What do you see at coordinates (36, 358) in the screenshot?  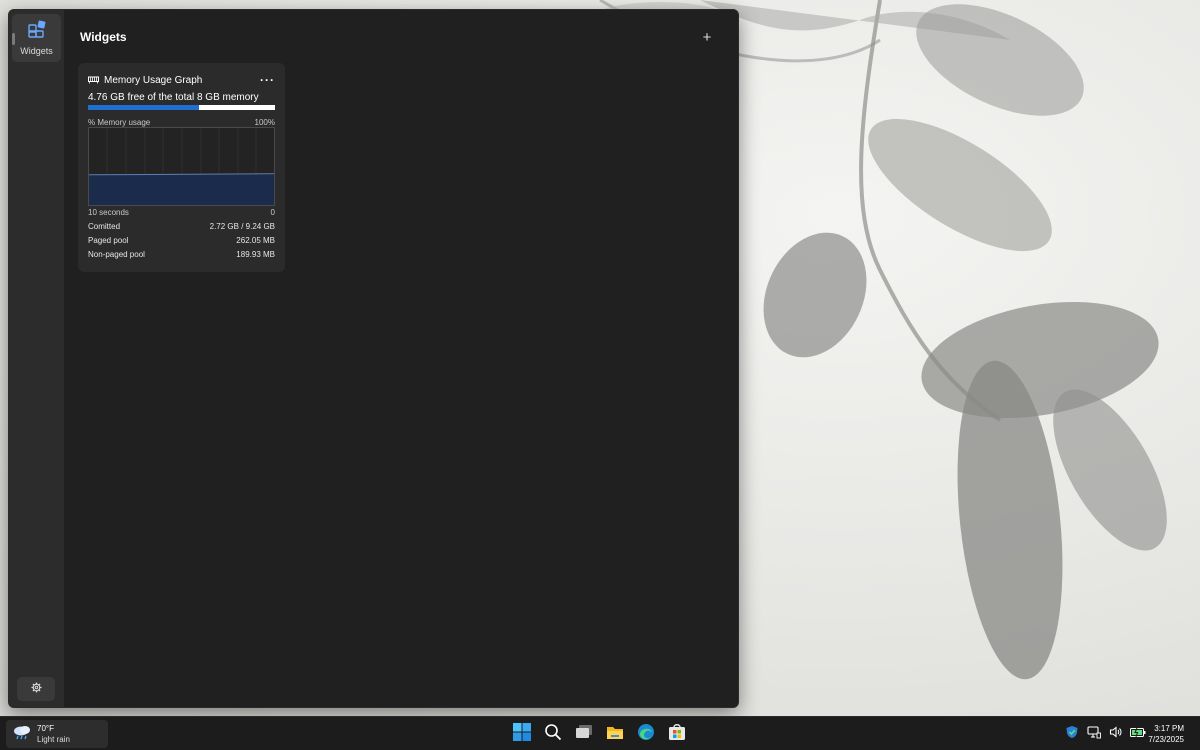 I see `widgets-nav-rail: Widgets` at bounding box center [36, 358].